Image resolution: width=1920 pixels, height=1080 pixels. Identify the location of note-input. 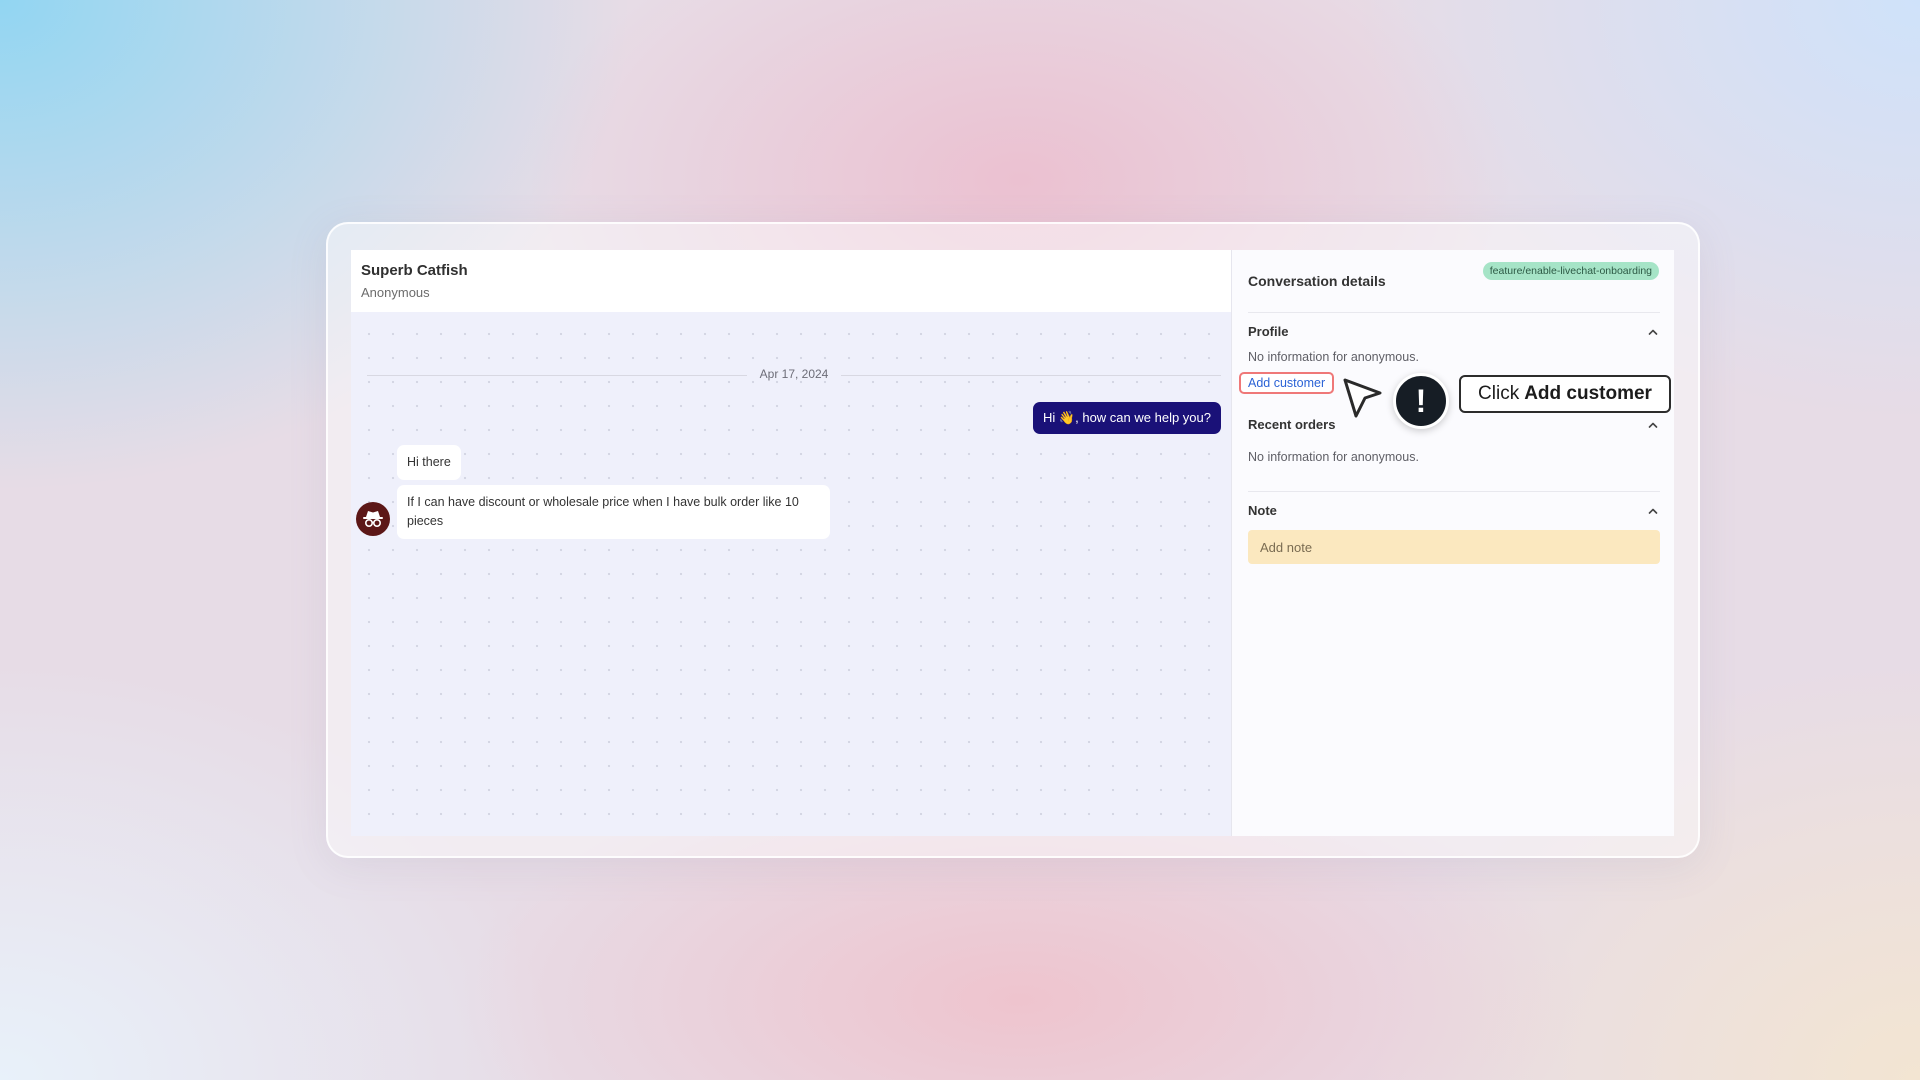
(1454, 547).